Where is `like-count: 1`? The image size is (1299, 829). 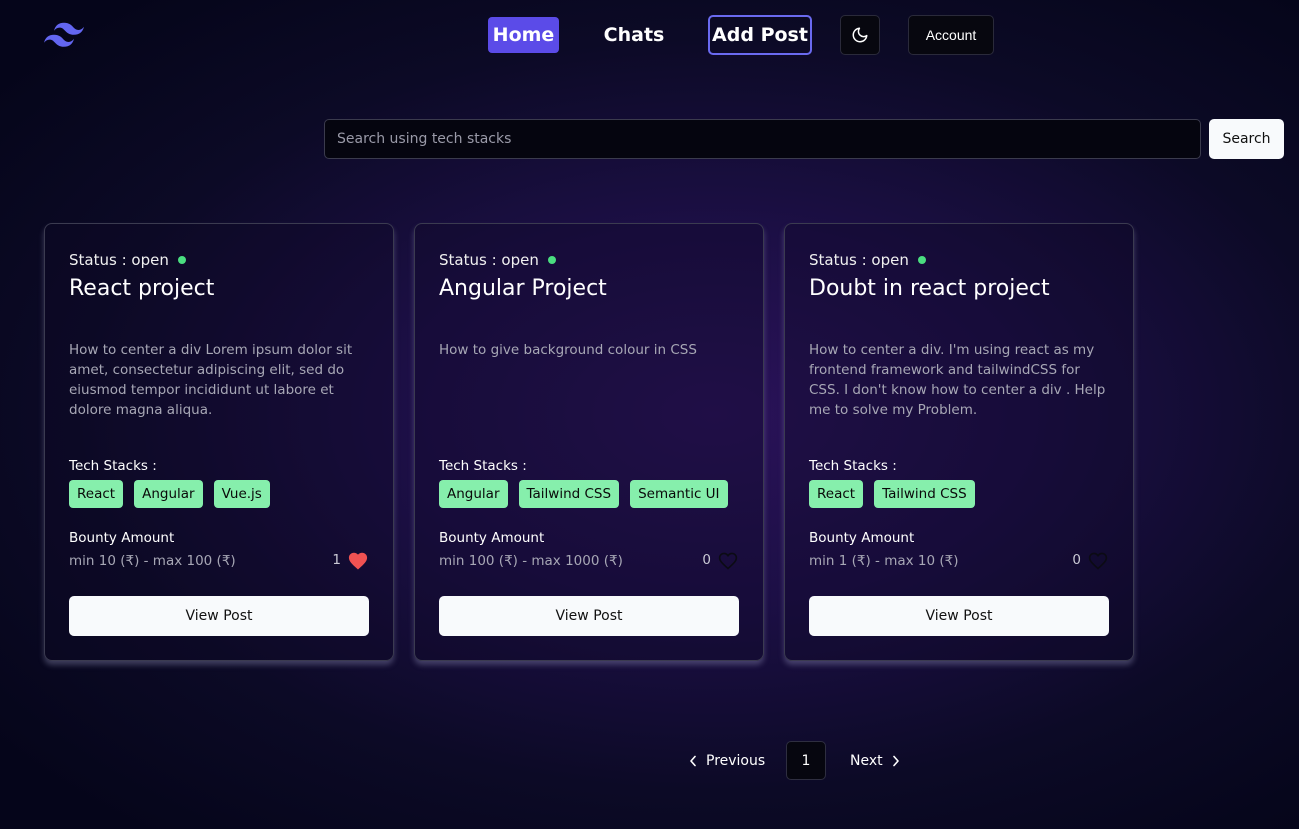 like-count: 1 is located at coordinates (336, 560).